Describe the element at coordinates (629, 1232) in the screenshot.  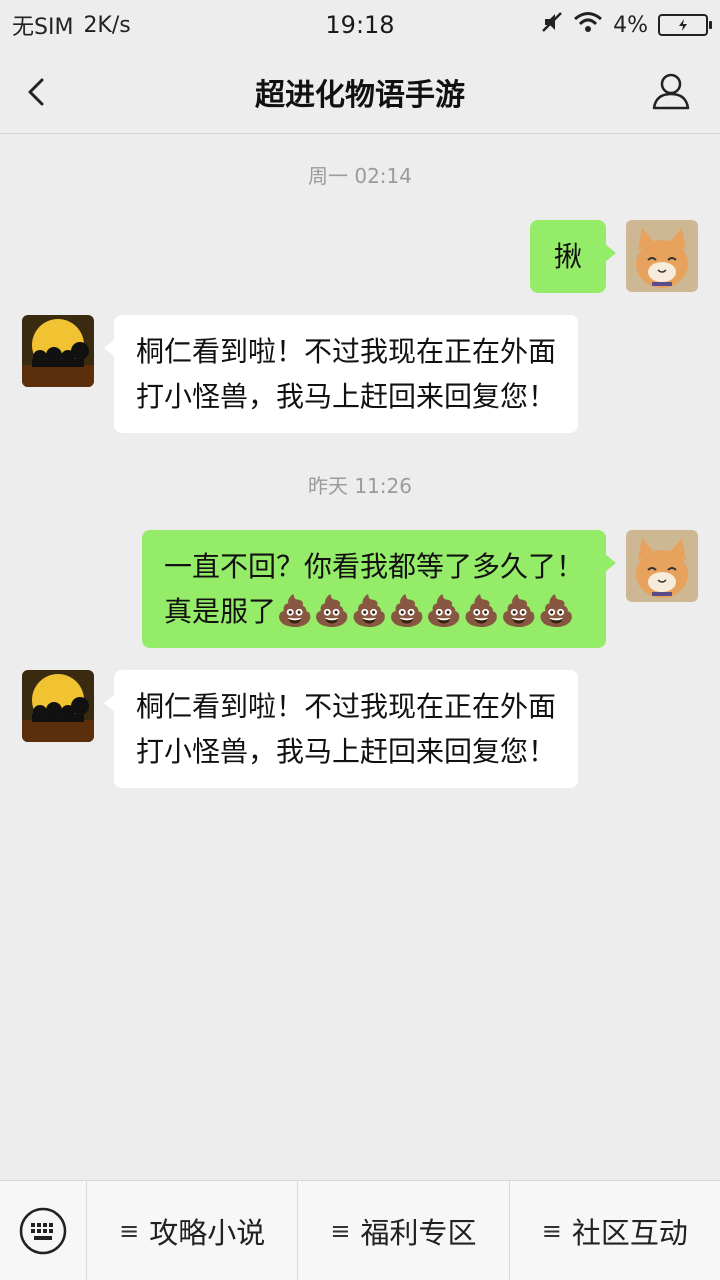
I see `menu-item-label: 社区互动` at that location.